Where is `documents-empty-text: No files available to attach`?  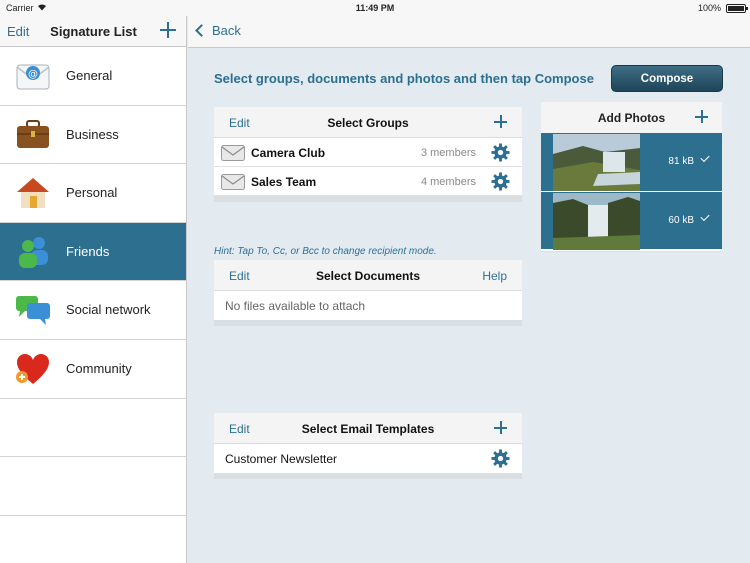 documents-empty-text: No files available to attach is located at coordinates (295, 306).